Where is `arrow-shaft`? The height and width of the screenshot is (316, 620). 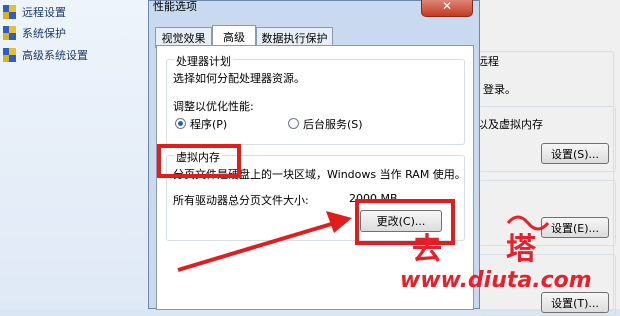
arrow-shaft is located at coordinates (258, 246).